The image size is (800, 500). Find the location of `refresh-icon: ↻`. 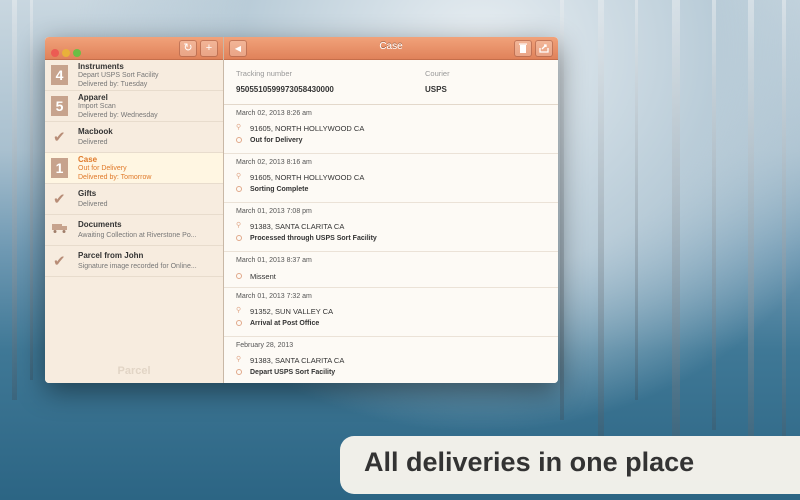

refresh-icon: ↻ is located at coordinates (188, 48).